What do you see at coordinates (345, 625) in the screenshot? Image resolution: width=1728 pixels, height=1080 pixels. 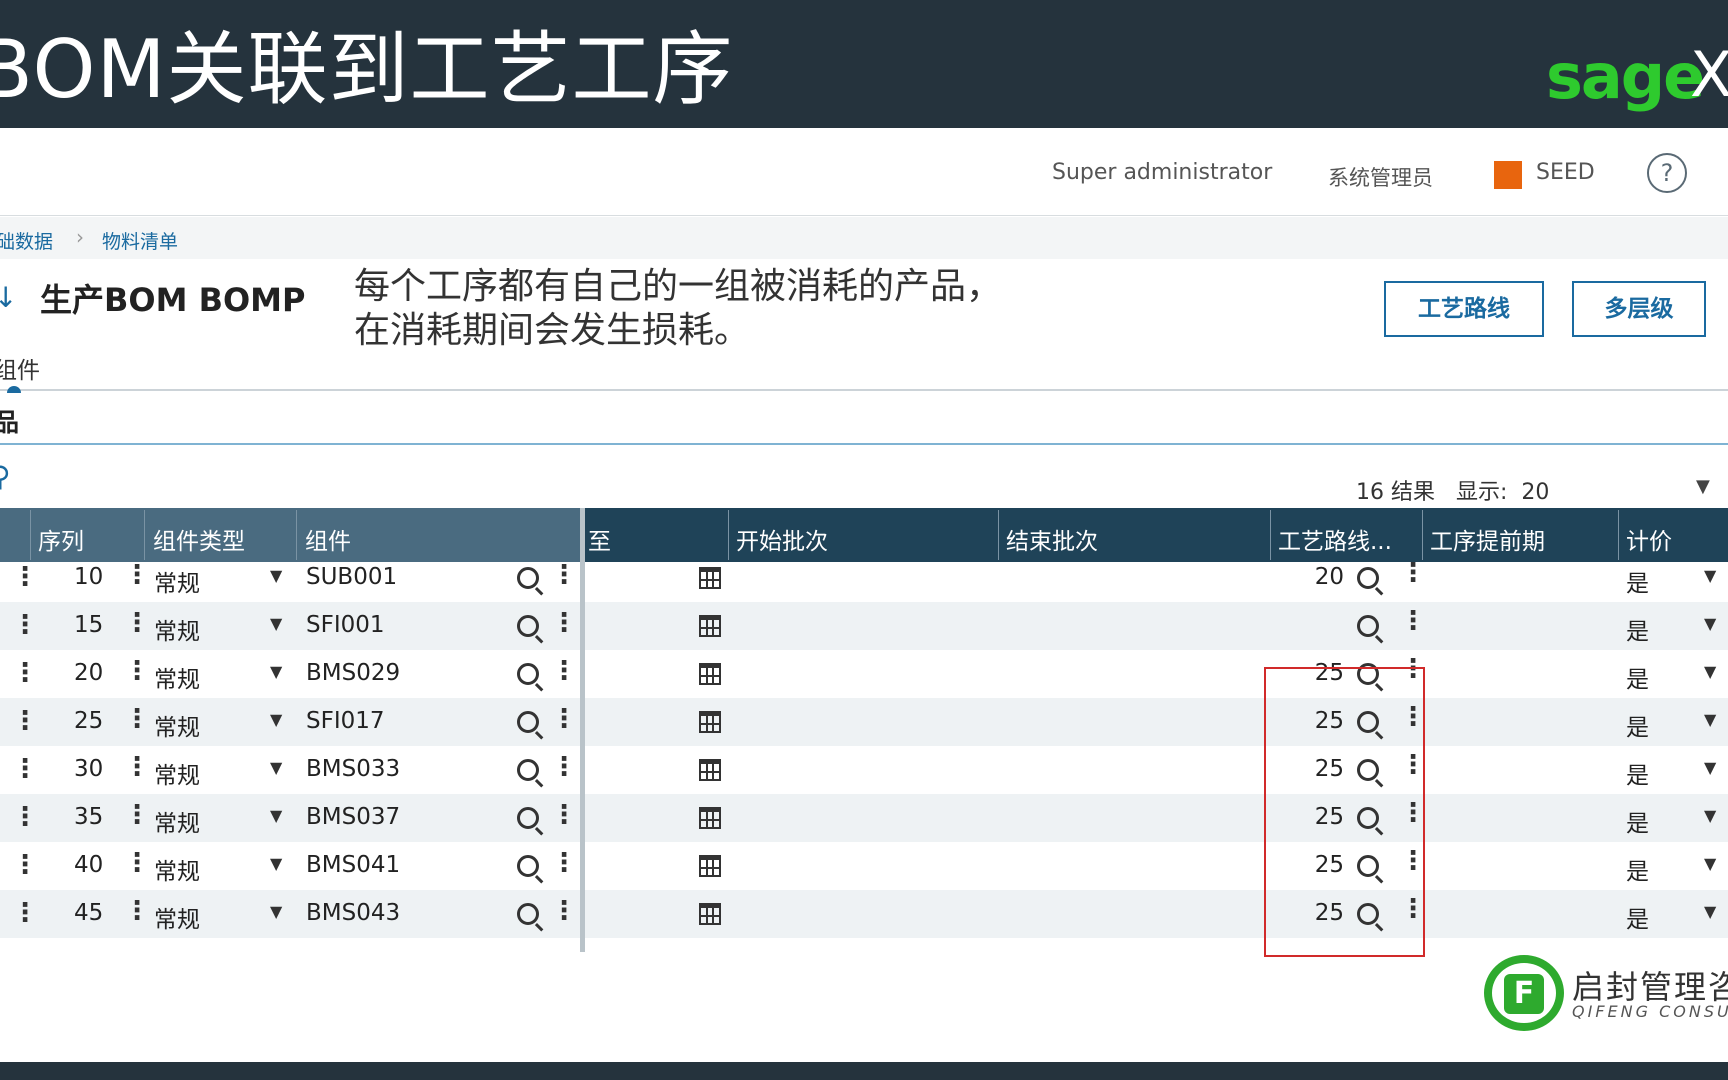 I see `cell-component: SFI001` at bounding box center [345, 625].